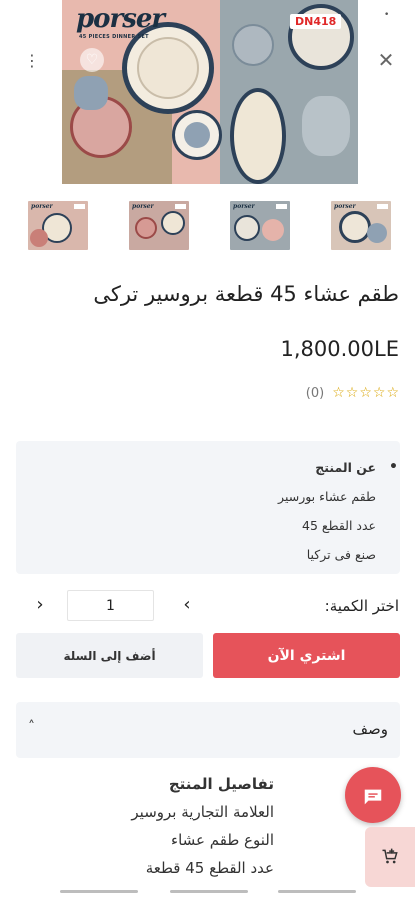 This screenshot has width=415, height=900. Describe the element at coordinates (159, 225) in the screenshot. I see `thumbnail-2: porser` at that location.